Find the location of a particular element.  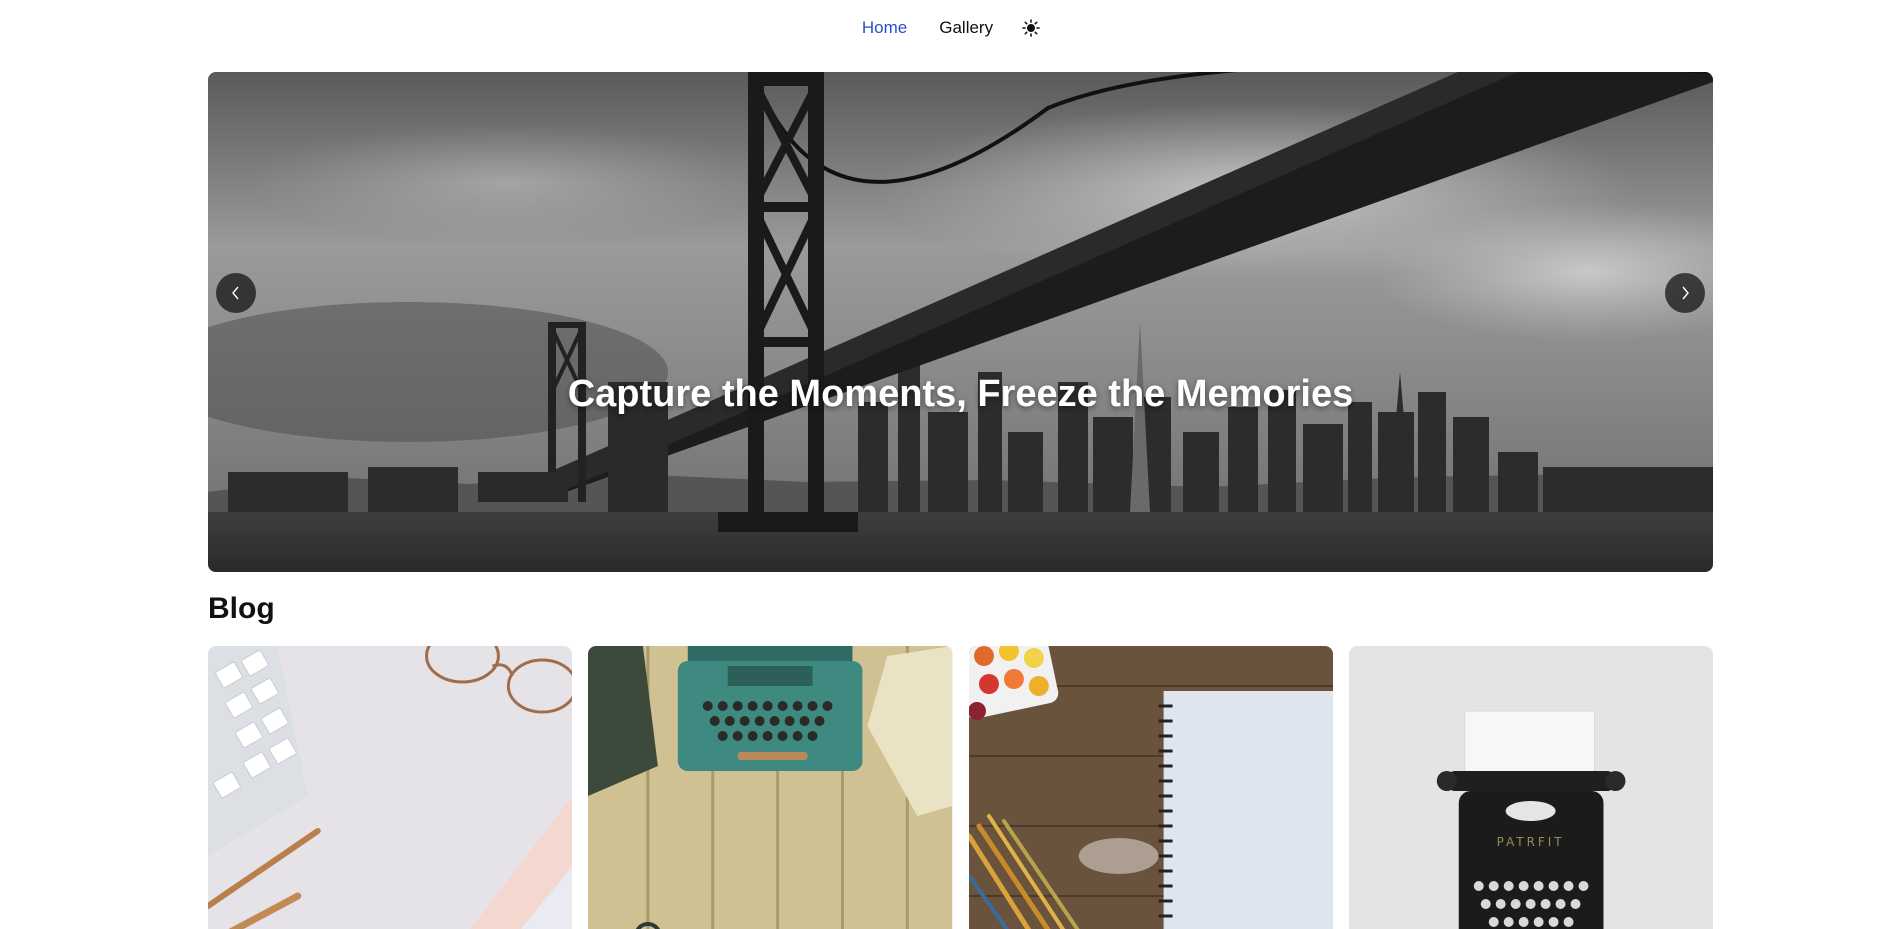

sun-icon is located at coordinates (1031, 28).